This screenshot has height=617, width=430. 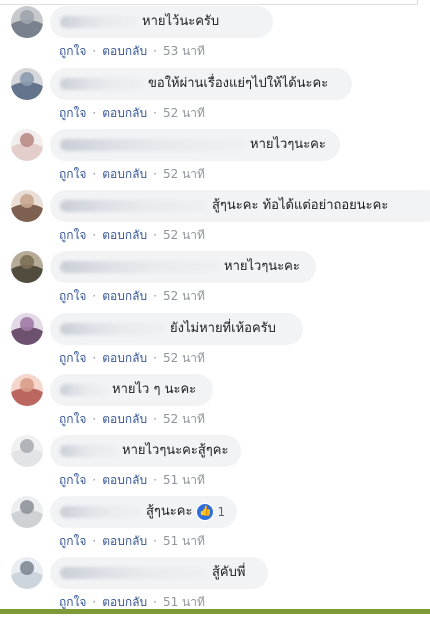 What do you see at coordinates (175, 450) in the screenshot?
I see `comment-text: หายไวๆนะคะสู้ๆคะ` at bounding box center [175, 450].